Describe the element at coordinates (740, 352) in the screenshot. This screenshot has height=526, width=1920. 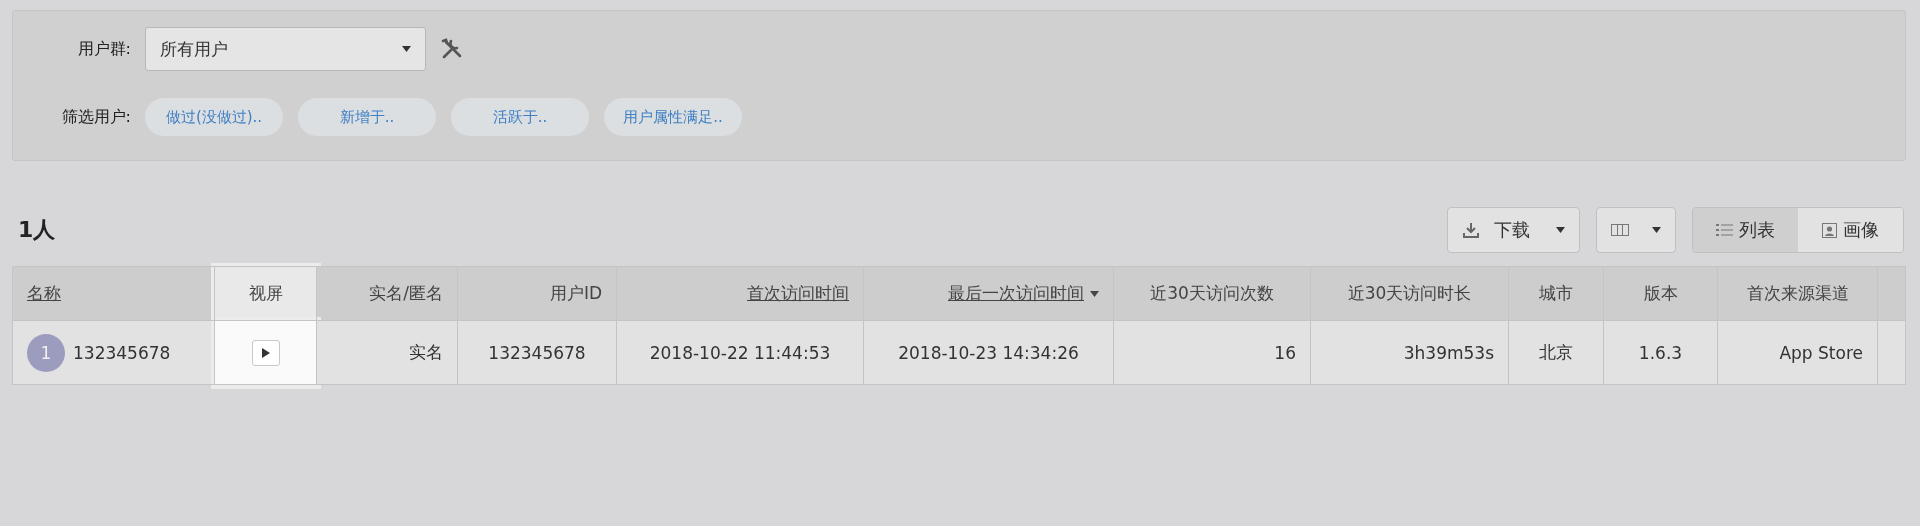
I see `table-cell: 2018-10-22 11:44:53` at that location.